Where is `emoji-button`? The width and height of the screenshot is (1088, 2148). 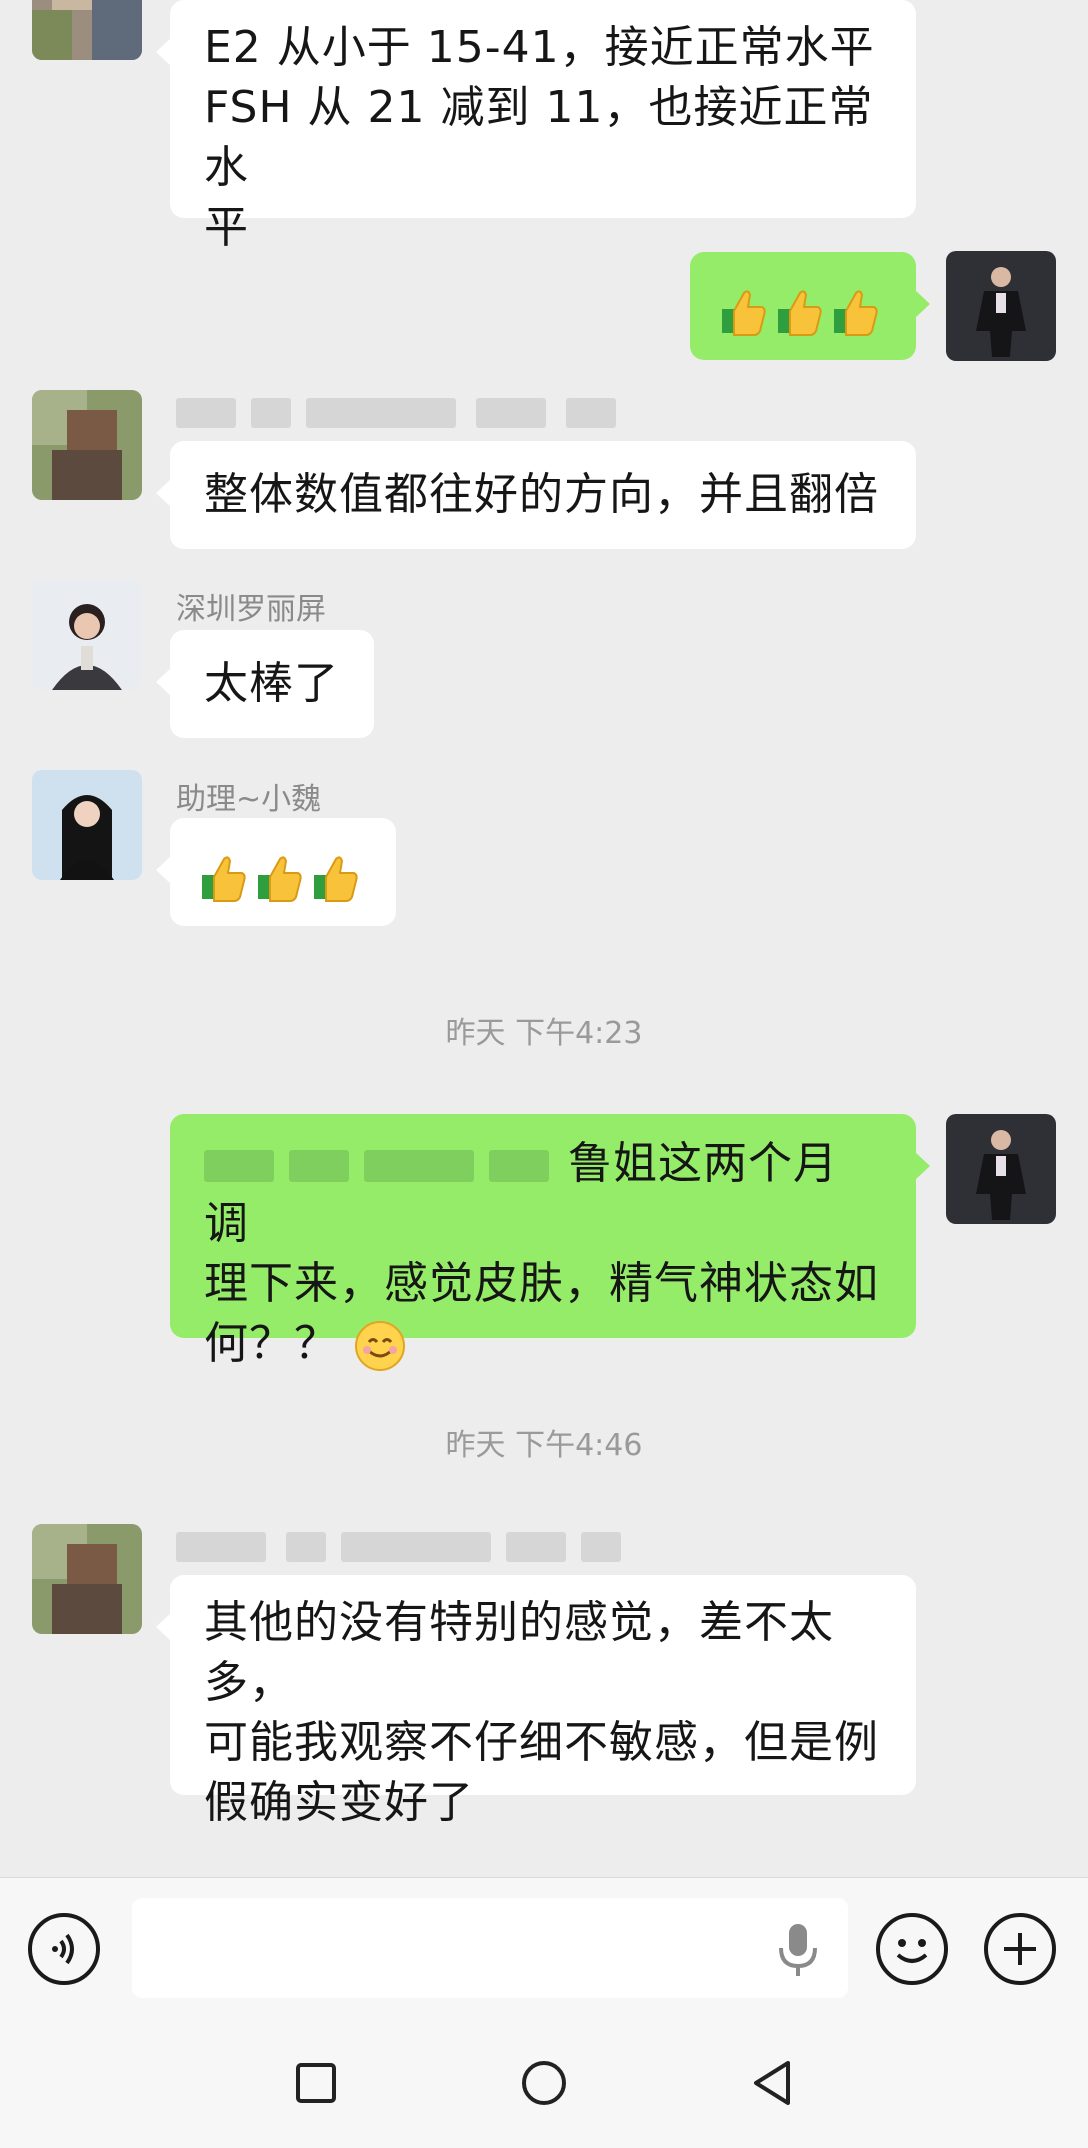
emoji-button is located at coordinates (912, 1949).